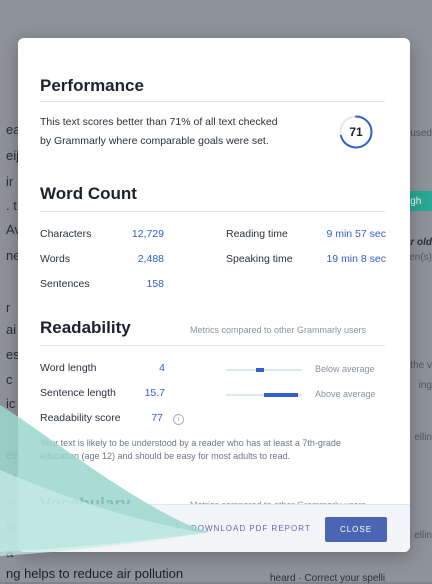 This screenshot has width=432, height=584. What do you see at coordinates (55, 259) in the screenshot?
I see `words-label: Words` at bounding box center [55, 259].